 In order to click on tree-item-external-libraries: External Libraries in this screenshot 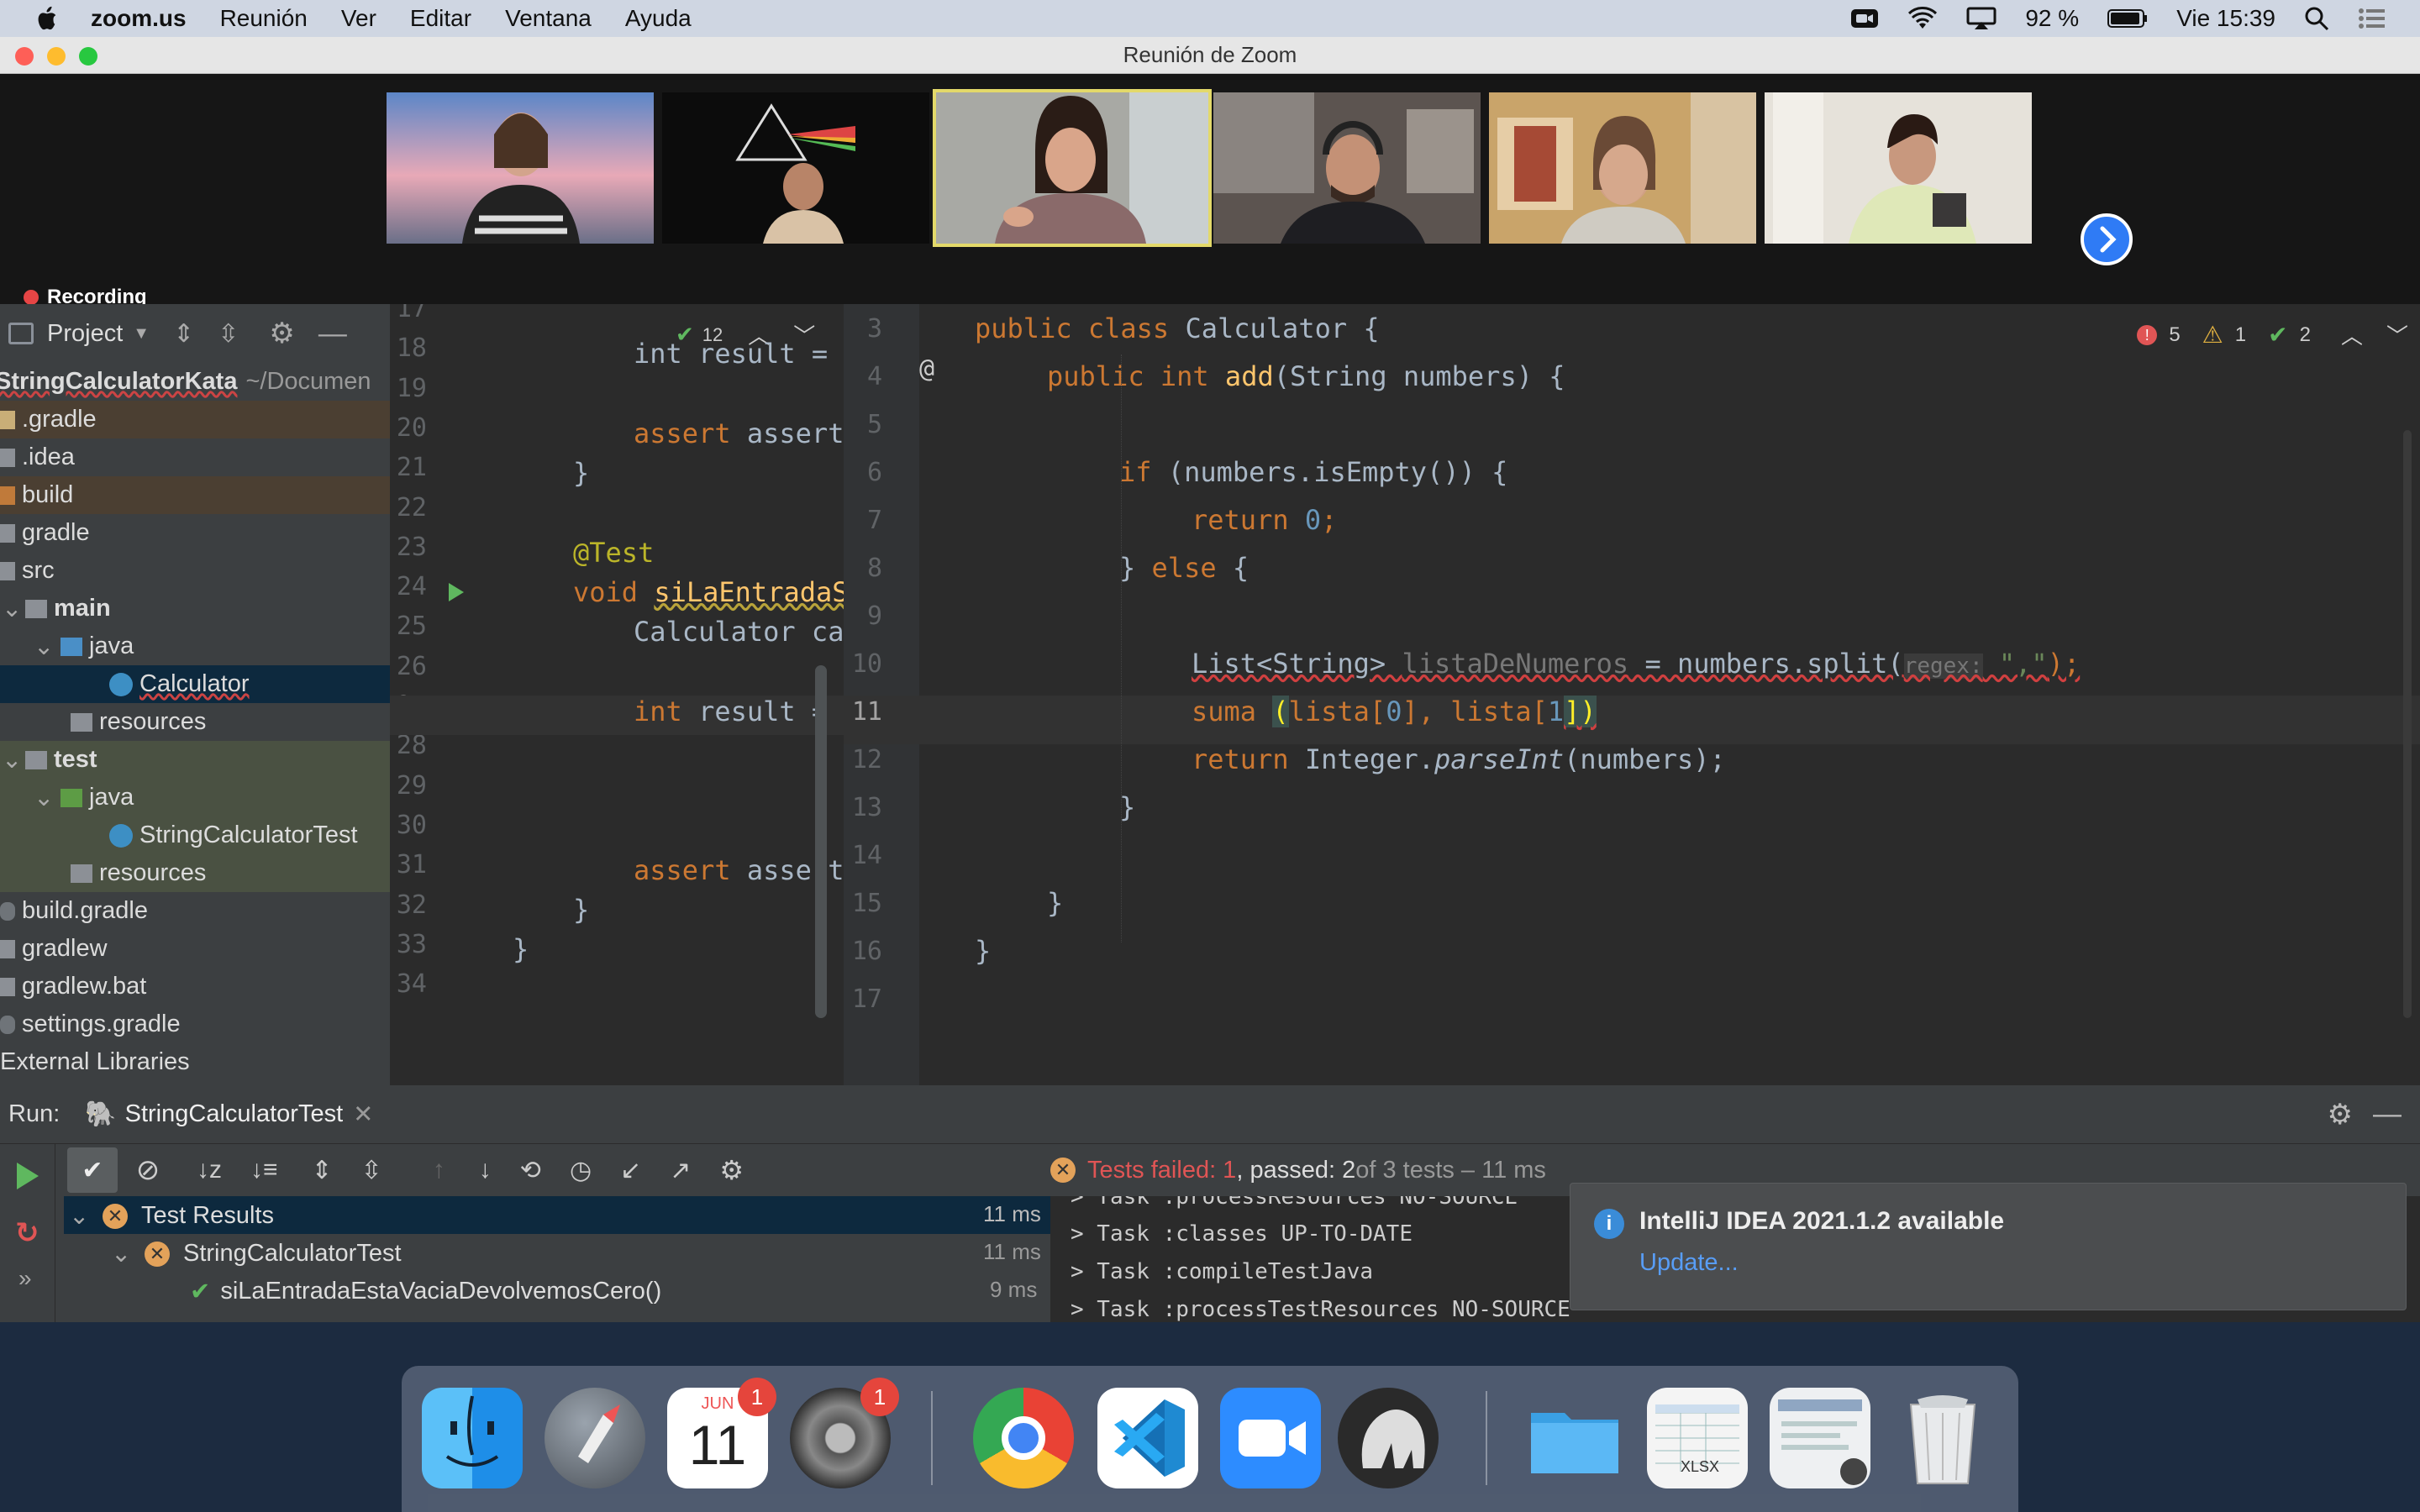, I will do `click(195, 1062)`.